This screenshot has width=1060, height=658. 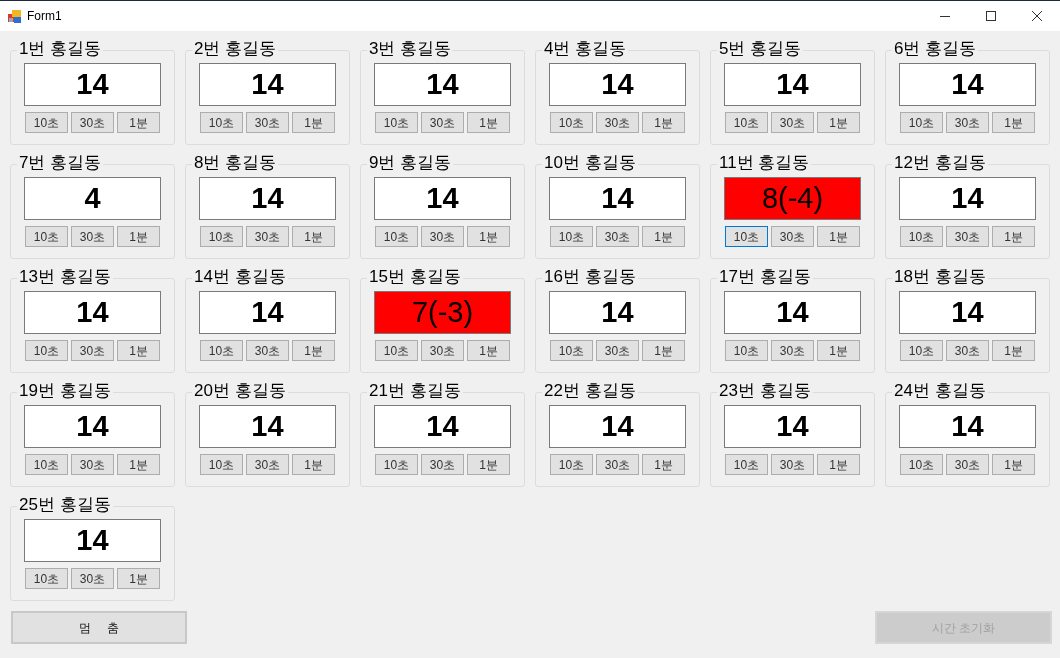 What do you see at coordinates (235, 49) in the screenshot?
I see `group-title: 2번 홍길동` at bounding box center [235, 49].